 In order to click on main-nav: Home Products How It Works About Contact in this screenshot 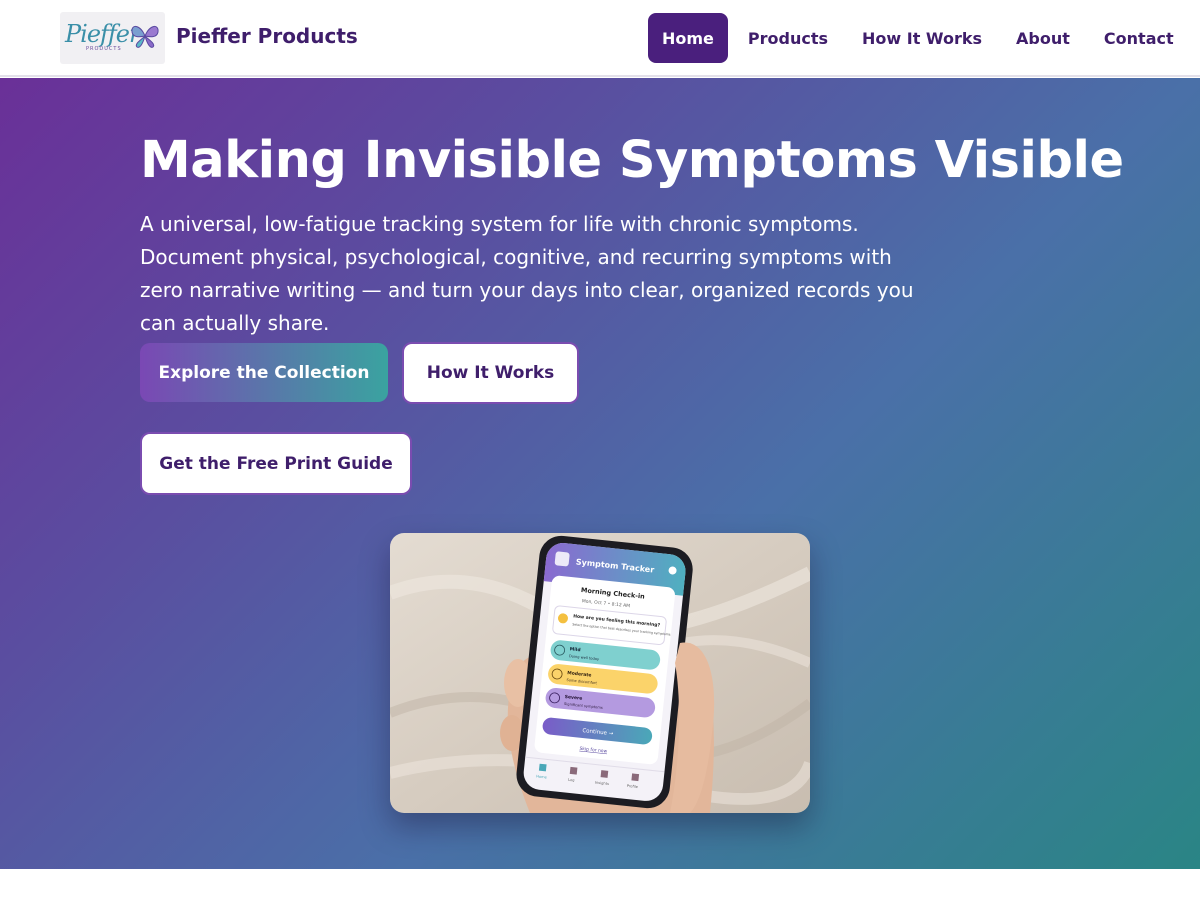, I will do `click(919, 38)`.